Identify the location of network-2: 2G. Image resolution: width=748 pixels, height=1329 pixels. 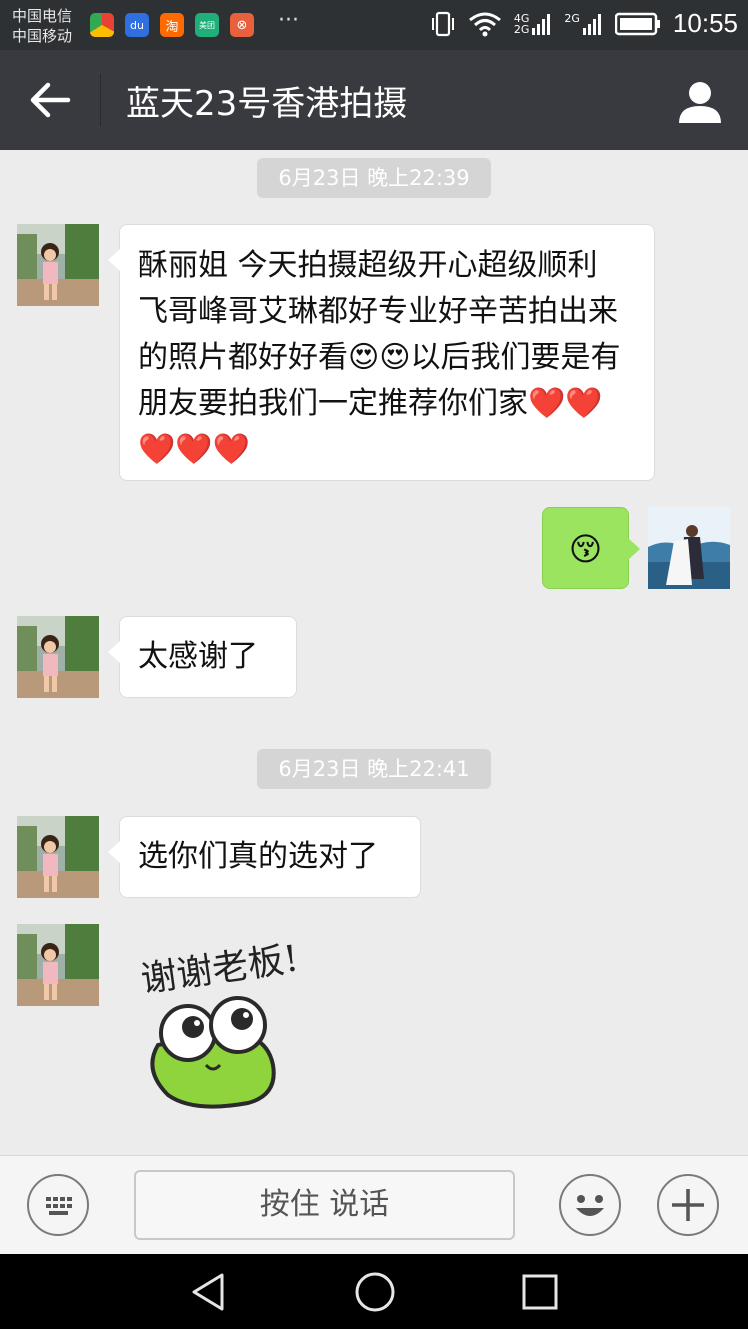
(583, 24).